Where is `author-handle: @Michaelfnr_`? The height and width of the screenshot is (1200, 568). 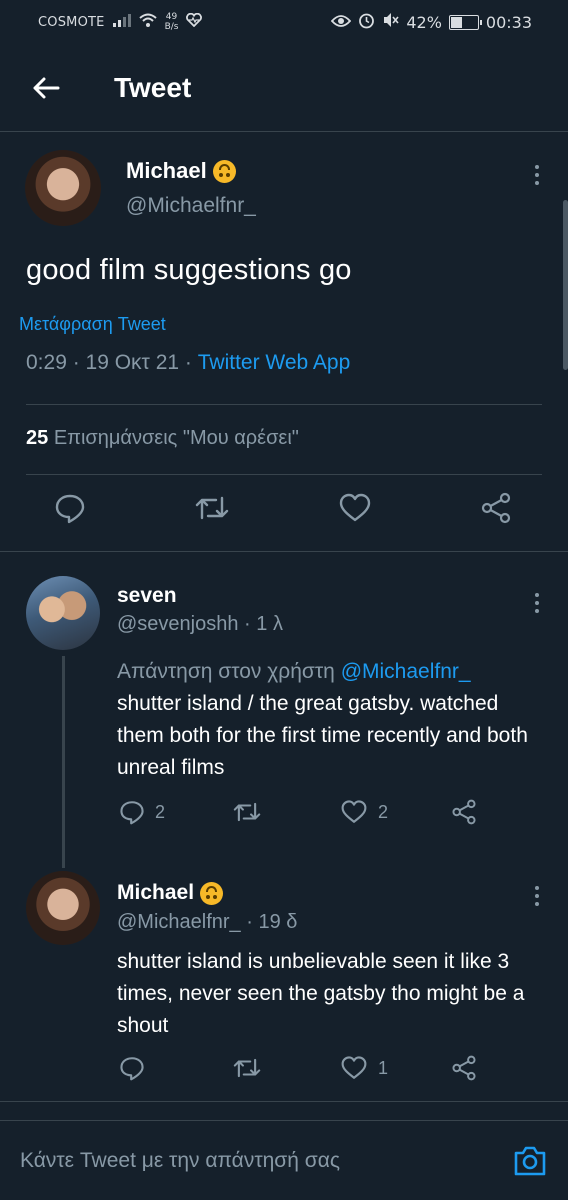 author-handle: @Michaelfnr_ is located at coordinates (191, 206).